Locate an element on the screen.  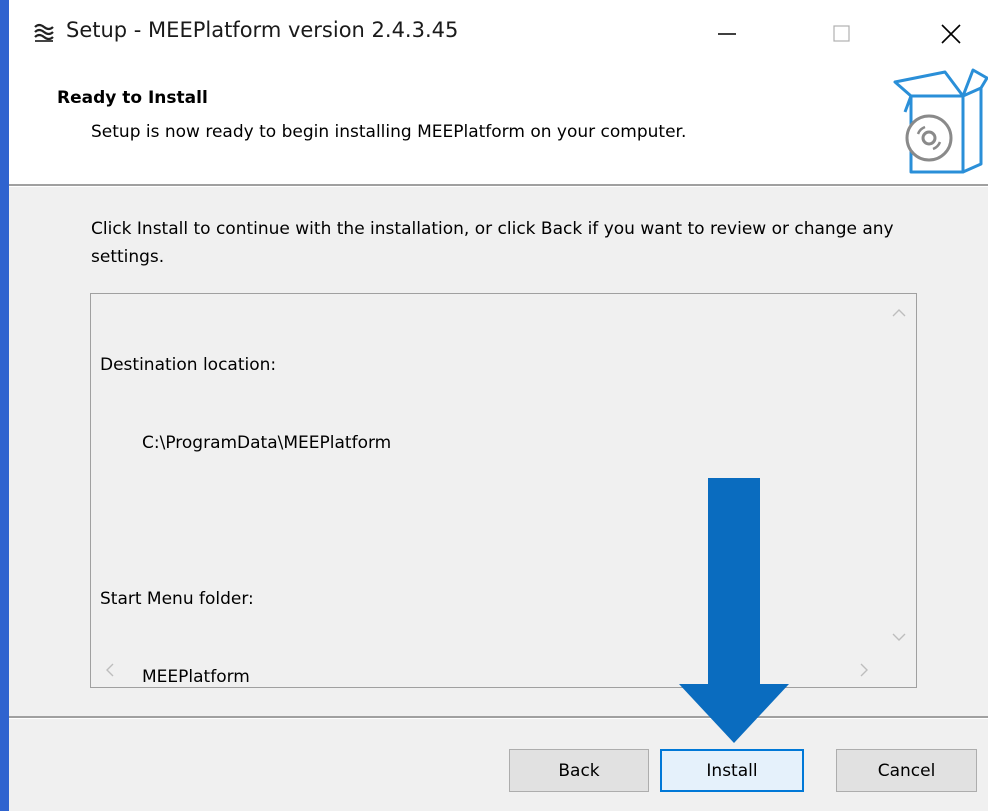
minimize-icon is located at coordinates (727, 34).